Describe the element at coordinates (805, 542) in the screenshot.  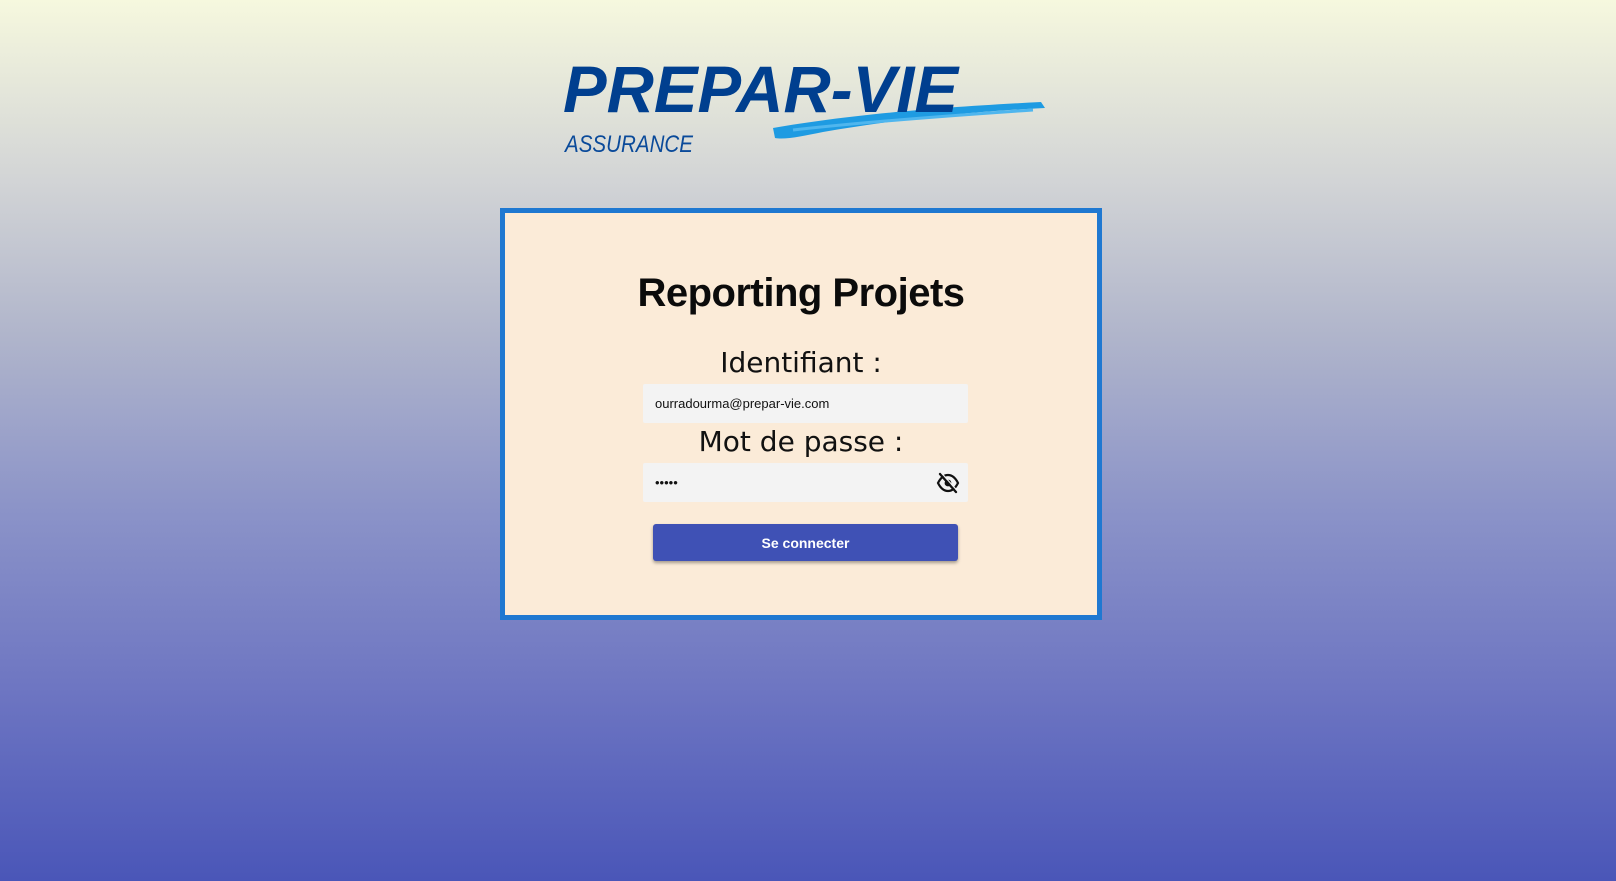
I see `login-button: Se connecter` at that location.